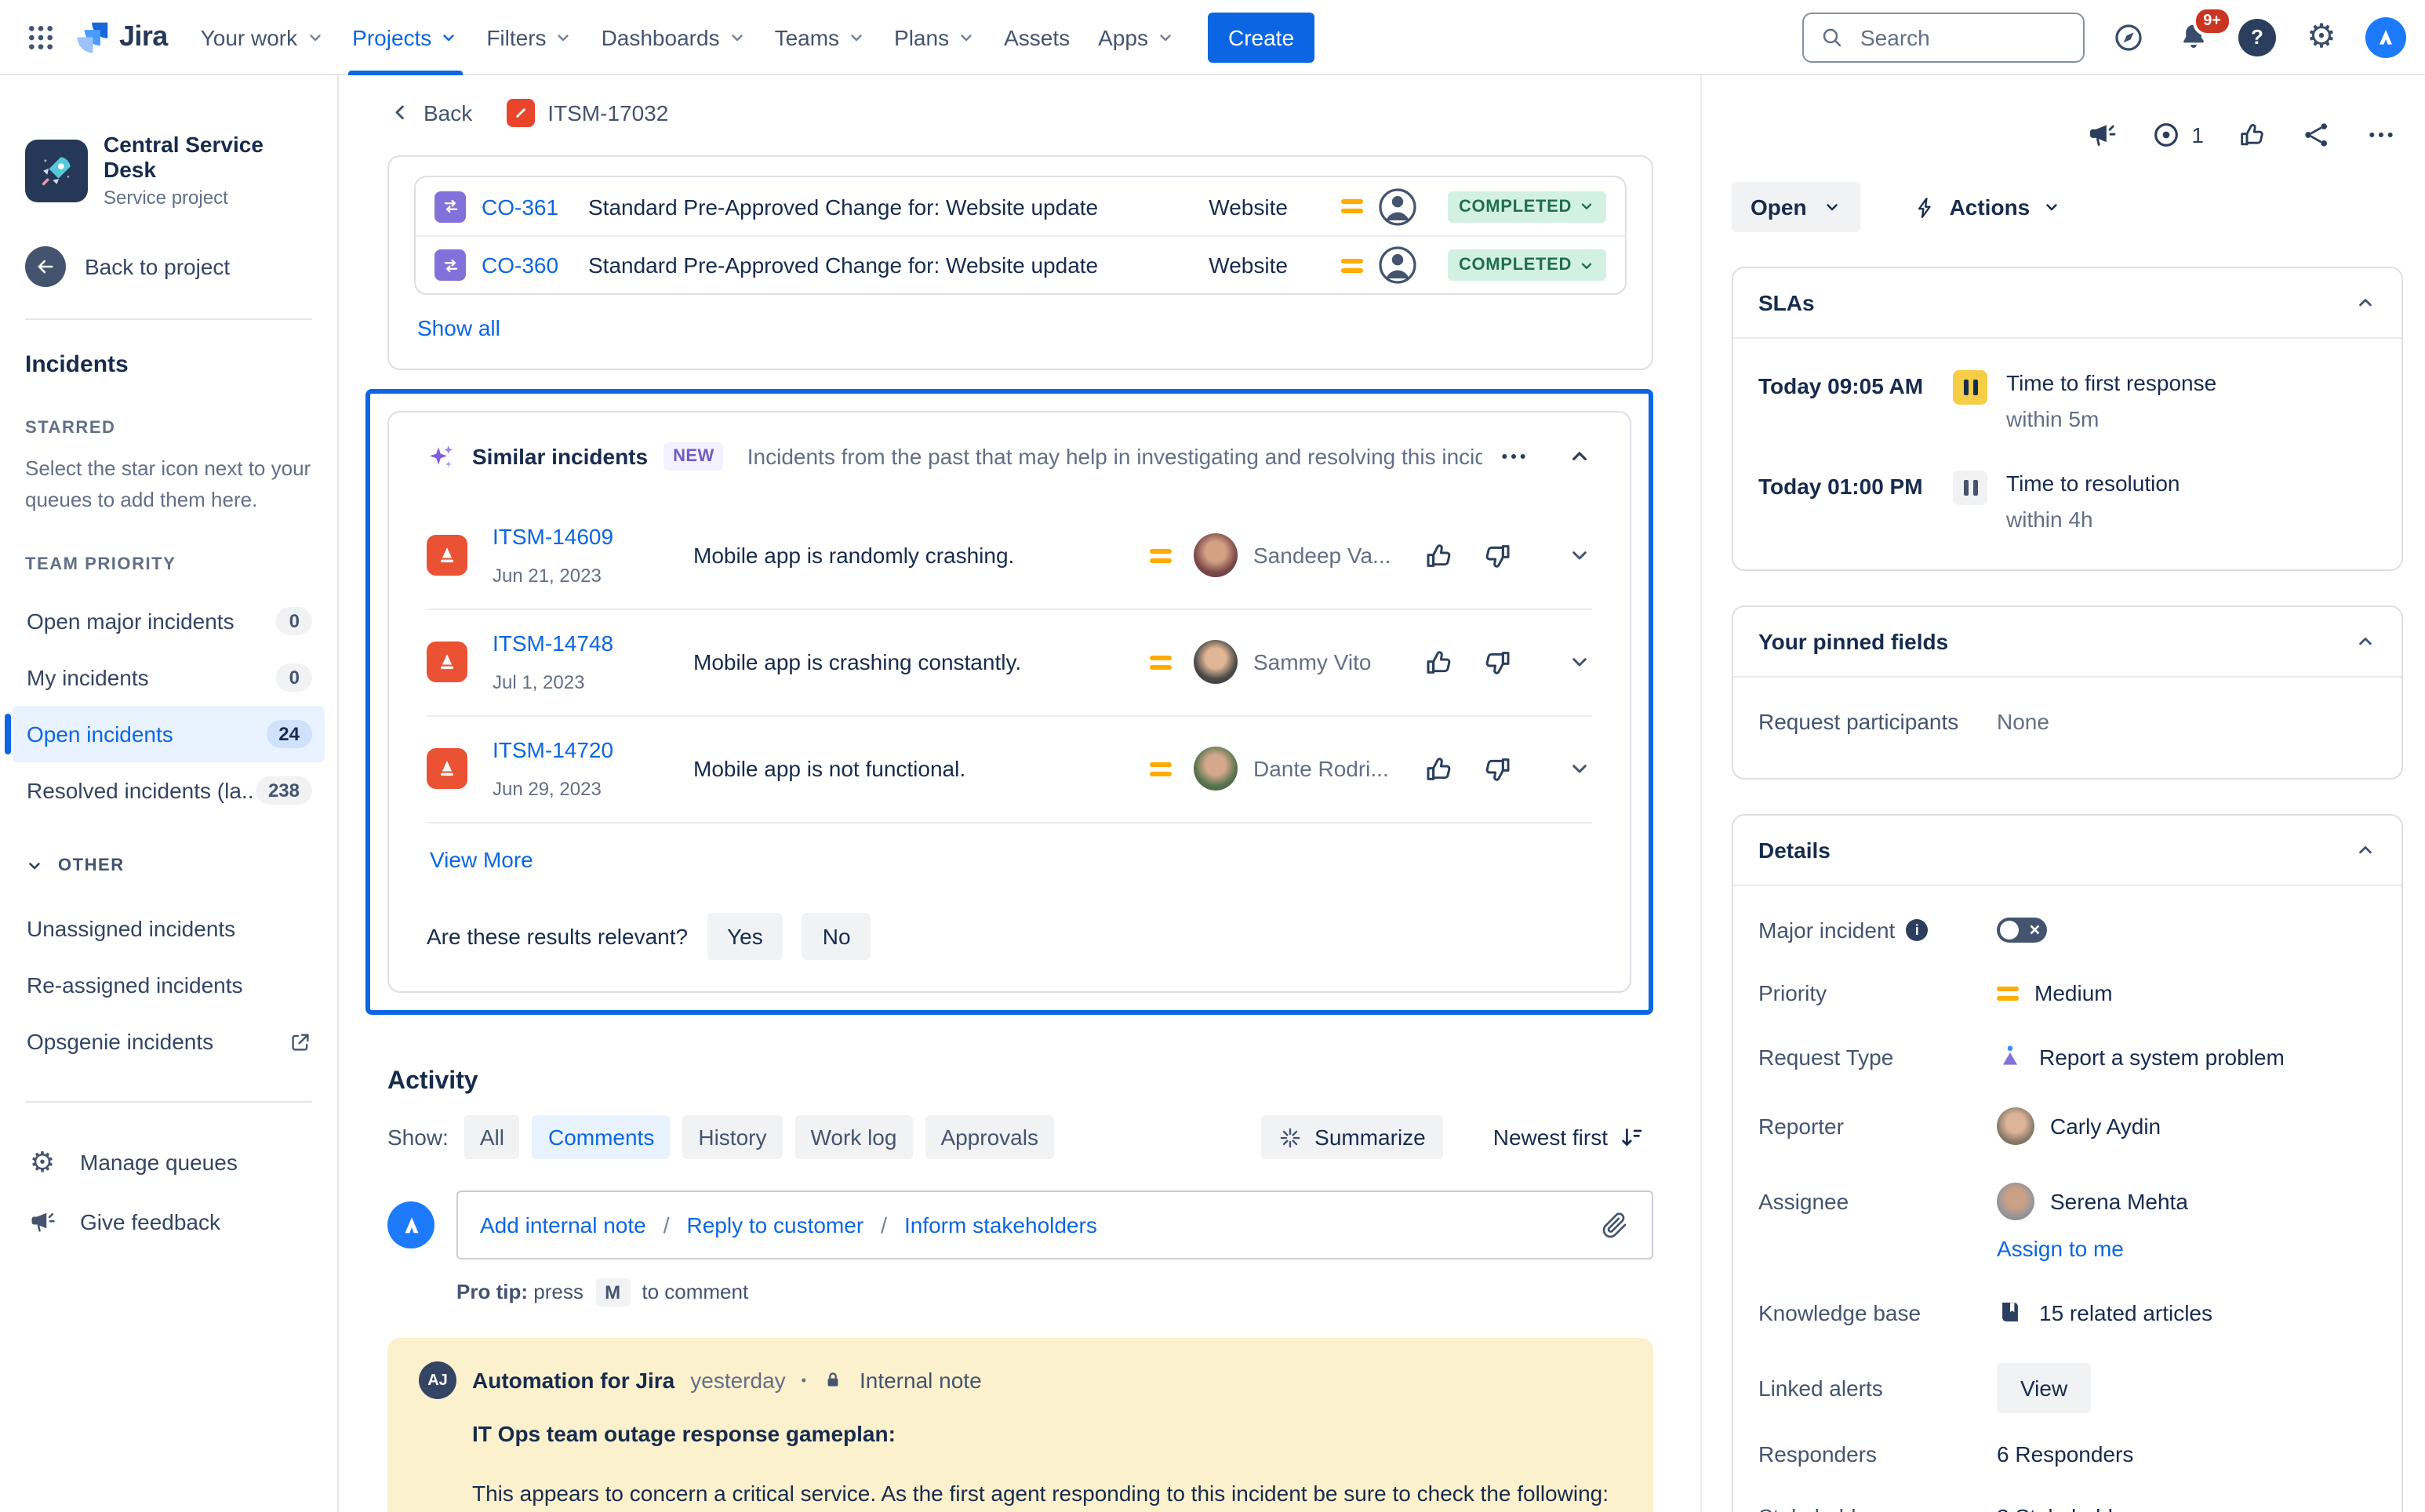 The image size is (2425, 1512). Describe the element at coordinates (169, 790) in the screenshot. I see `sidebar-item-resolved-incidents: Resolved incidents (la... 238` at that location.